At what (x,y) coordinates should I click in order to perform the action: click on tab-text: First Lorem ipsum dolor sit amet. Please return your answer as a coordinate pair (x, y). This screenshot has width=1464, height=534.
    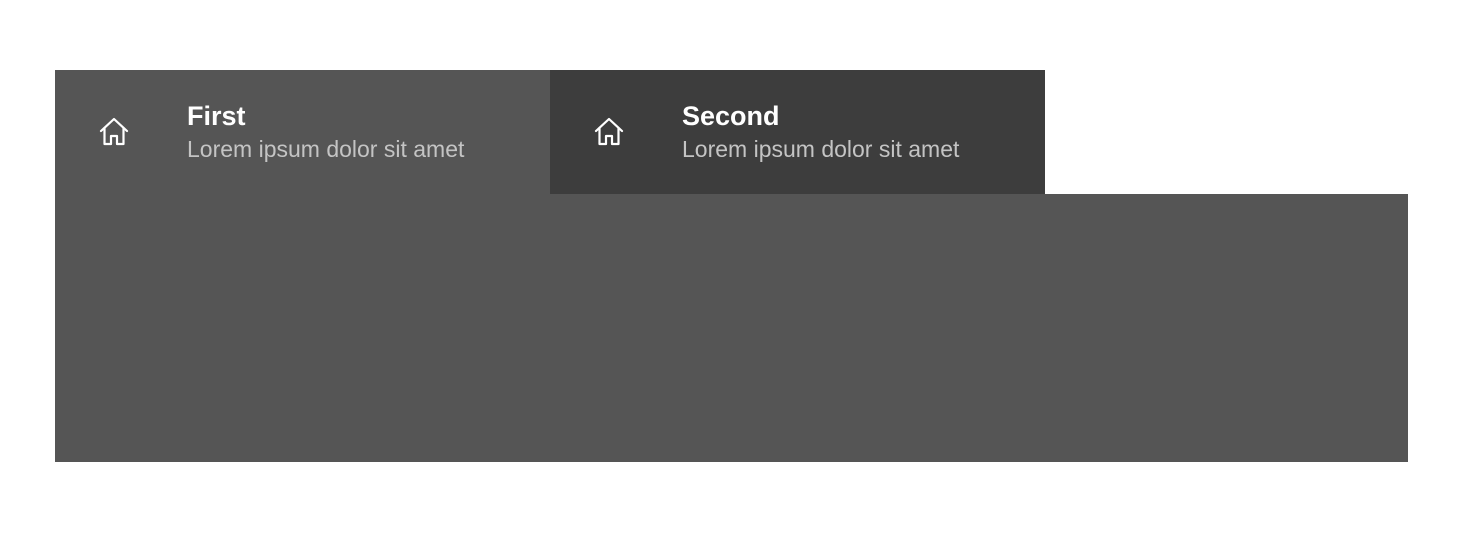
    Looking at the image, I should click on (325, 133).